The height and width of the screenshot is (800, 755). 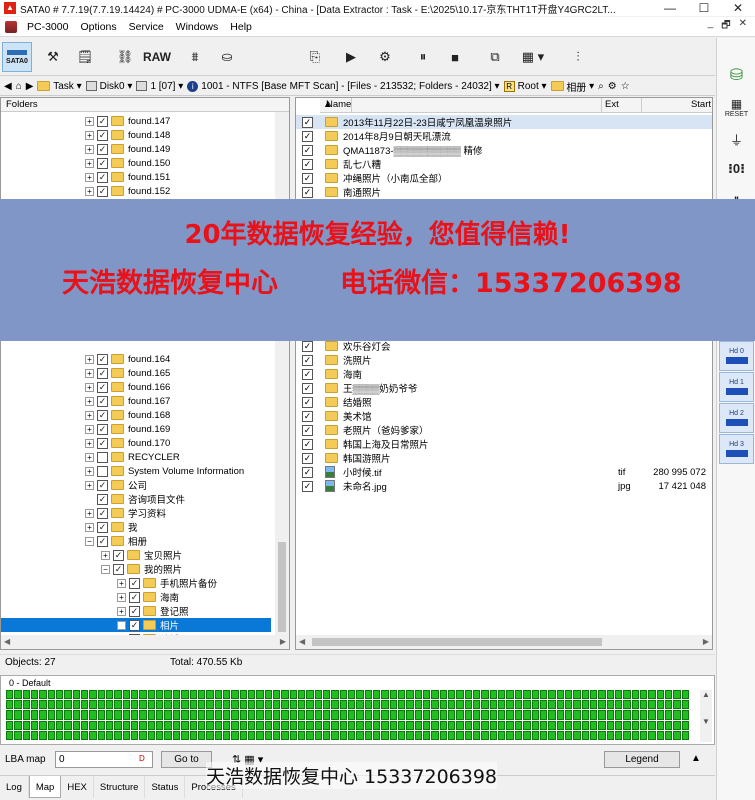 I want to click on save-icon: ⎘, so click(x=315, y=57).